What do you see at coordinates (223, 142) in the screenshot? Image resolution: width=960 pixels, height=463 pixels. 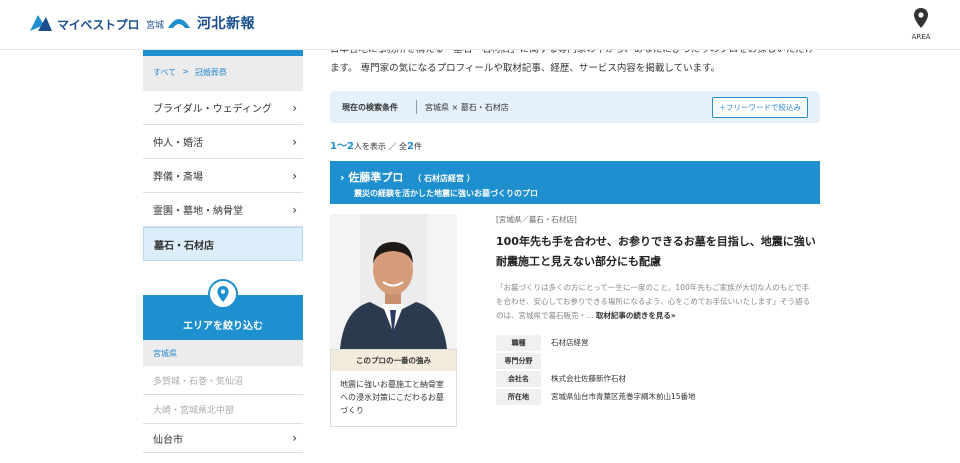 I see `sidebar-item-matchmaking: 仲人・婚活 ›` at bounding box center [223, 142].